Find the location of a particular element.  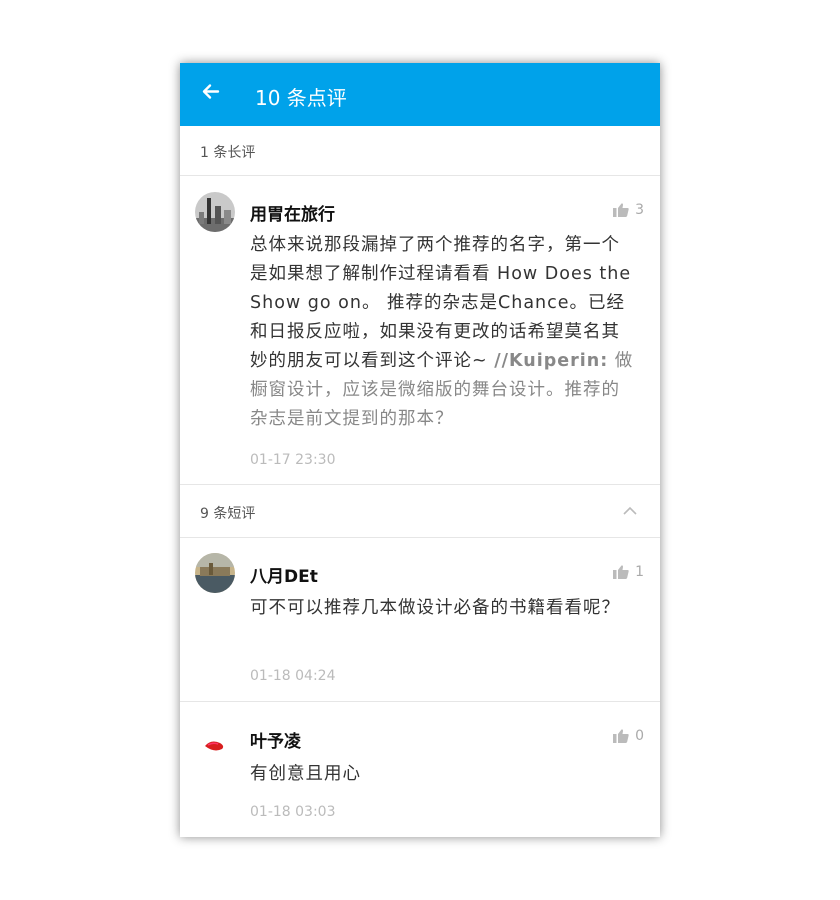

like-count: 0 is located at coordinates (639, 736).